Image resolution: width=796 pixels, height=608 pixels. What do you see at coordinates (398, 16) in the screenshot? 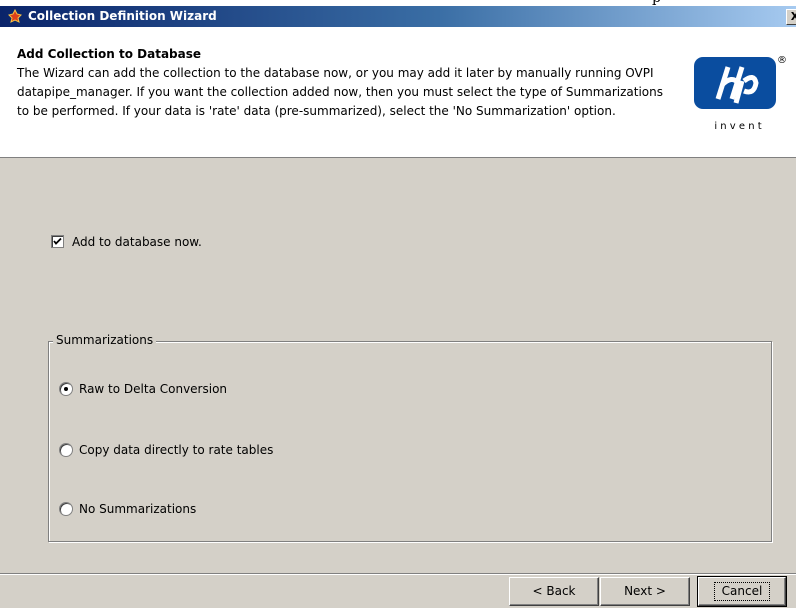
I see `title-bar: Collection Definition Wizard X` at bounding box center [398, 16].